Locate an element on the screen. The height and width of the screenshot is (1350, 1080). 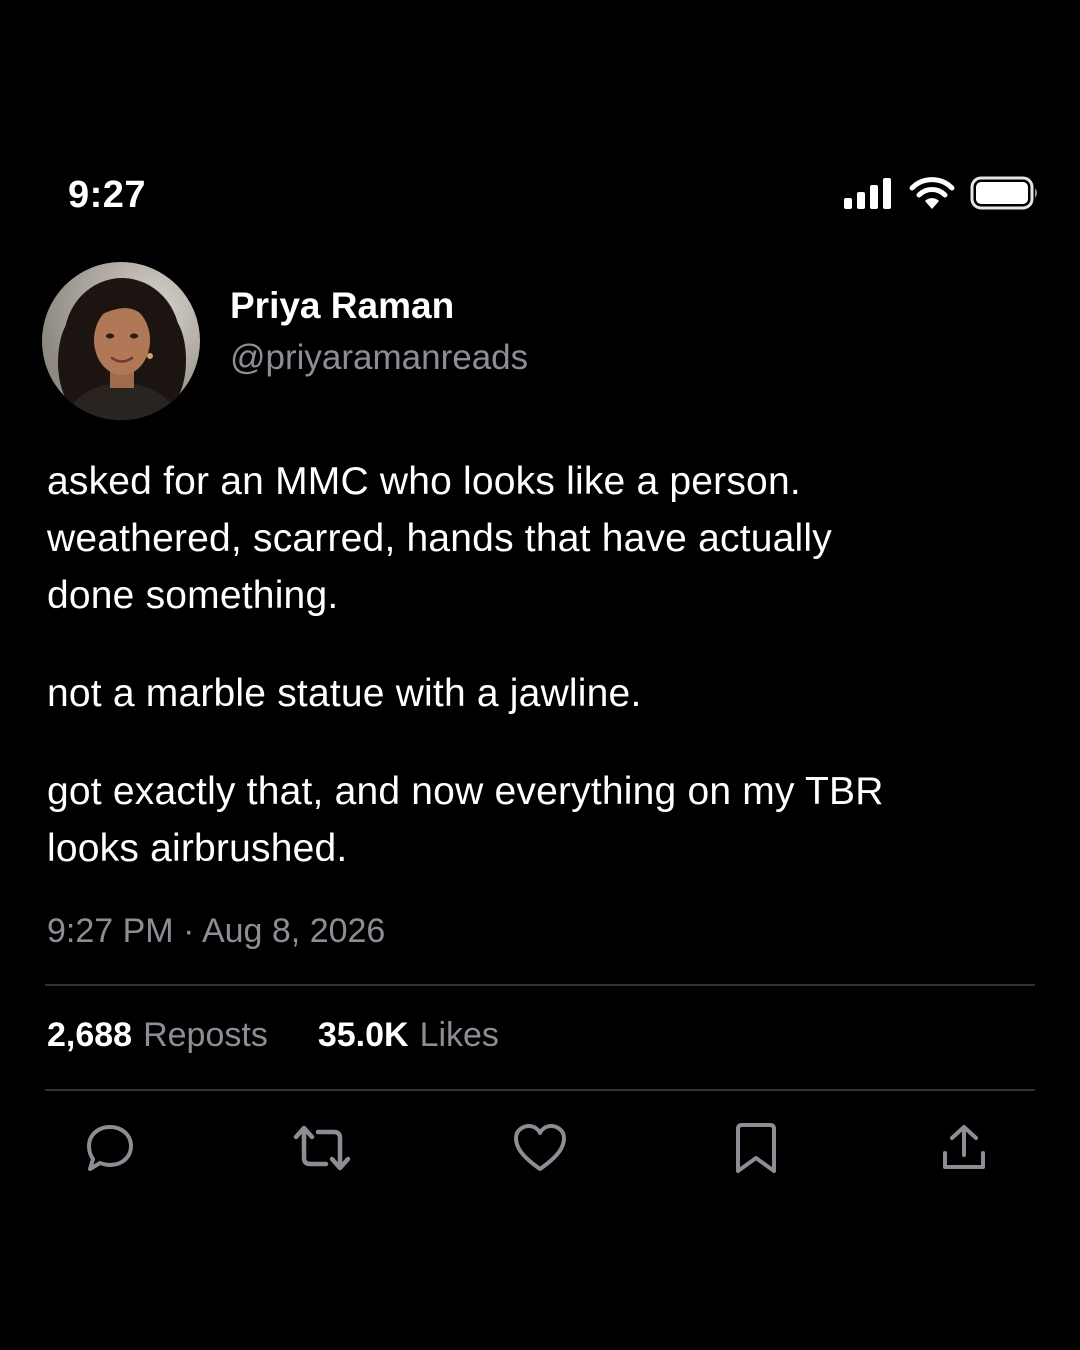
display-name: Priya Raman is located at coordinates (379, 306).